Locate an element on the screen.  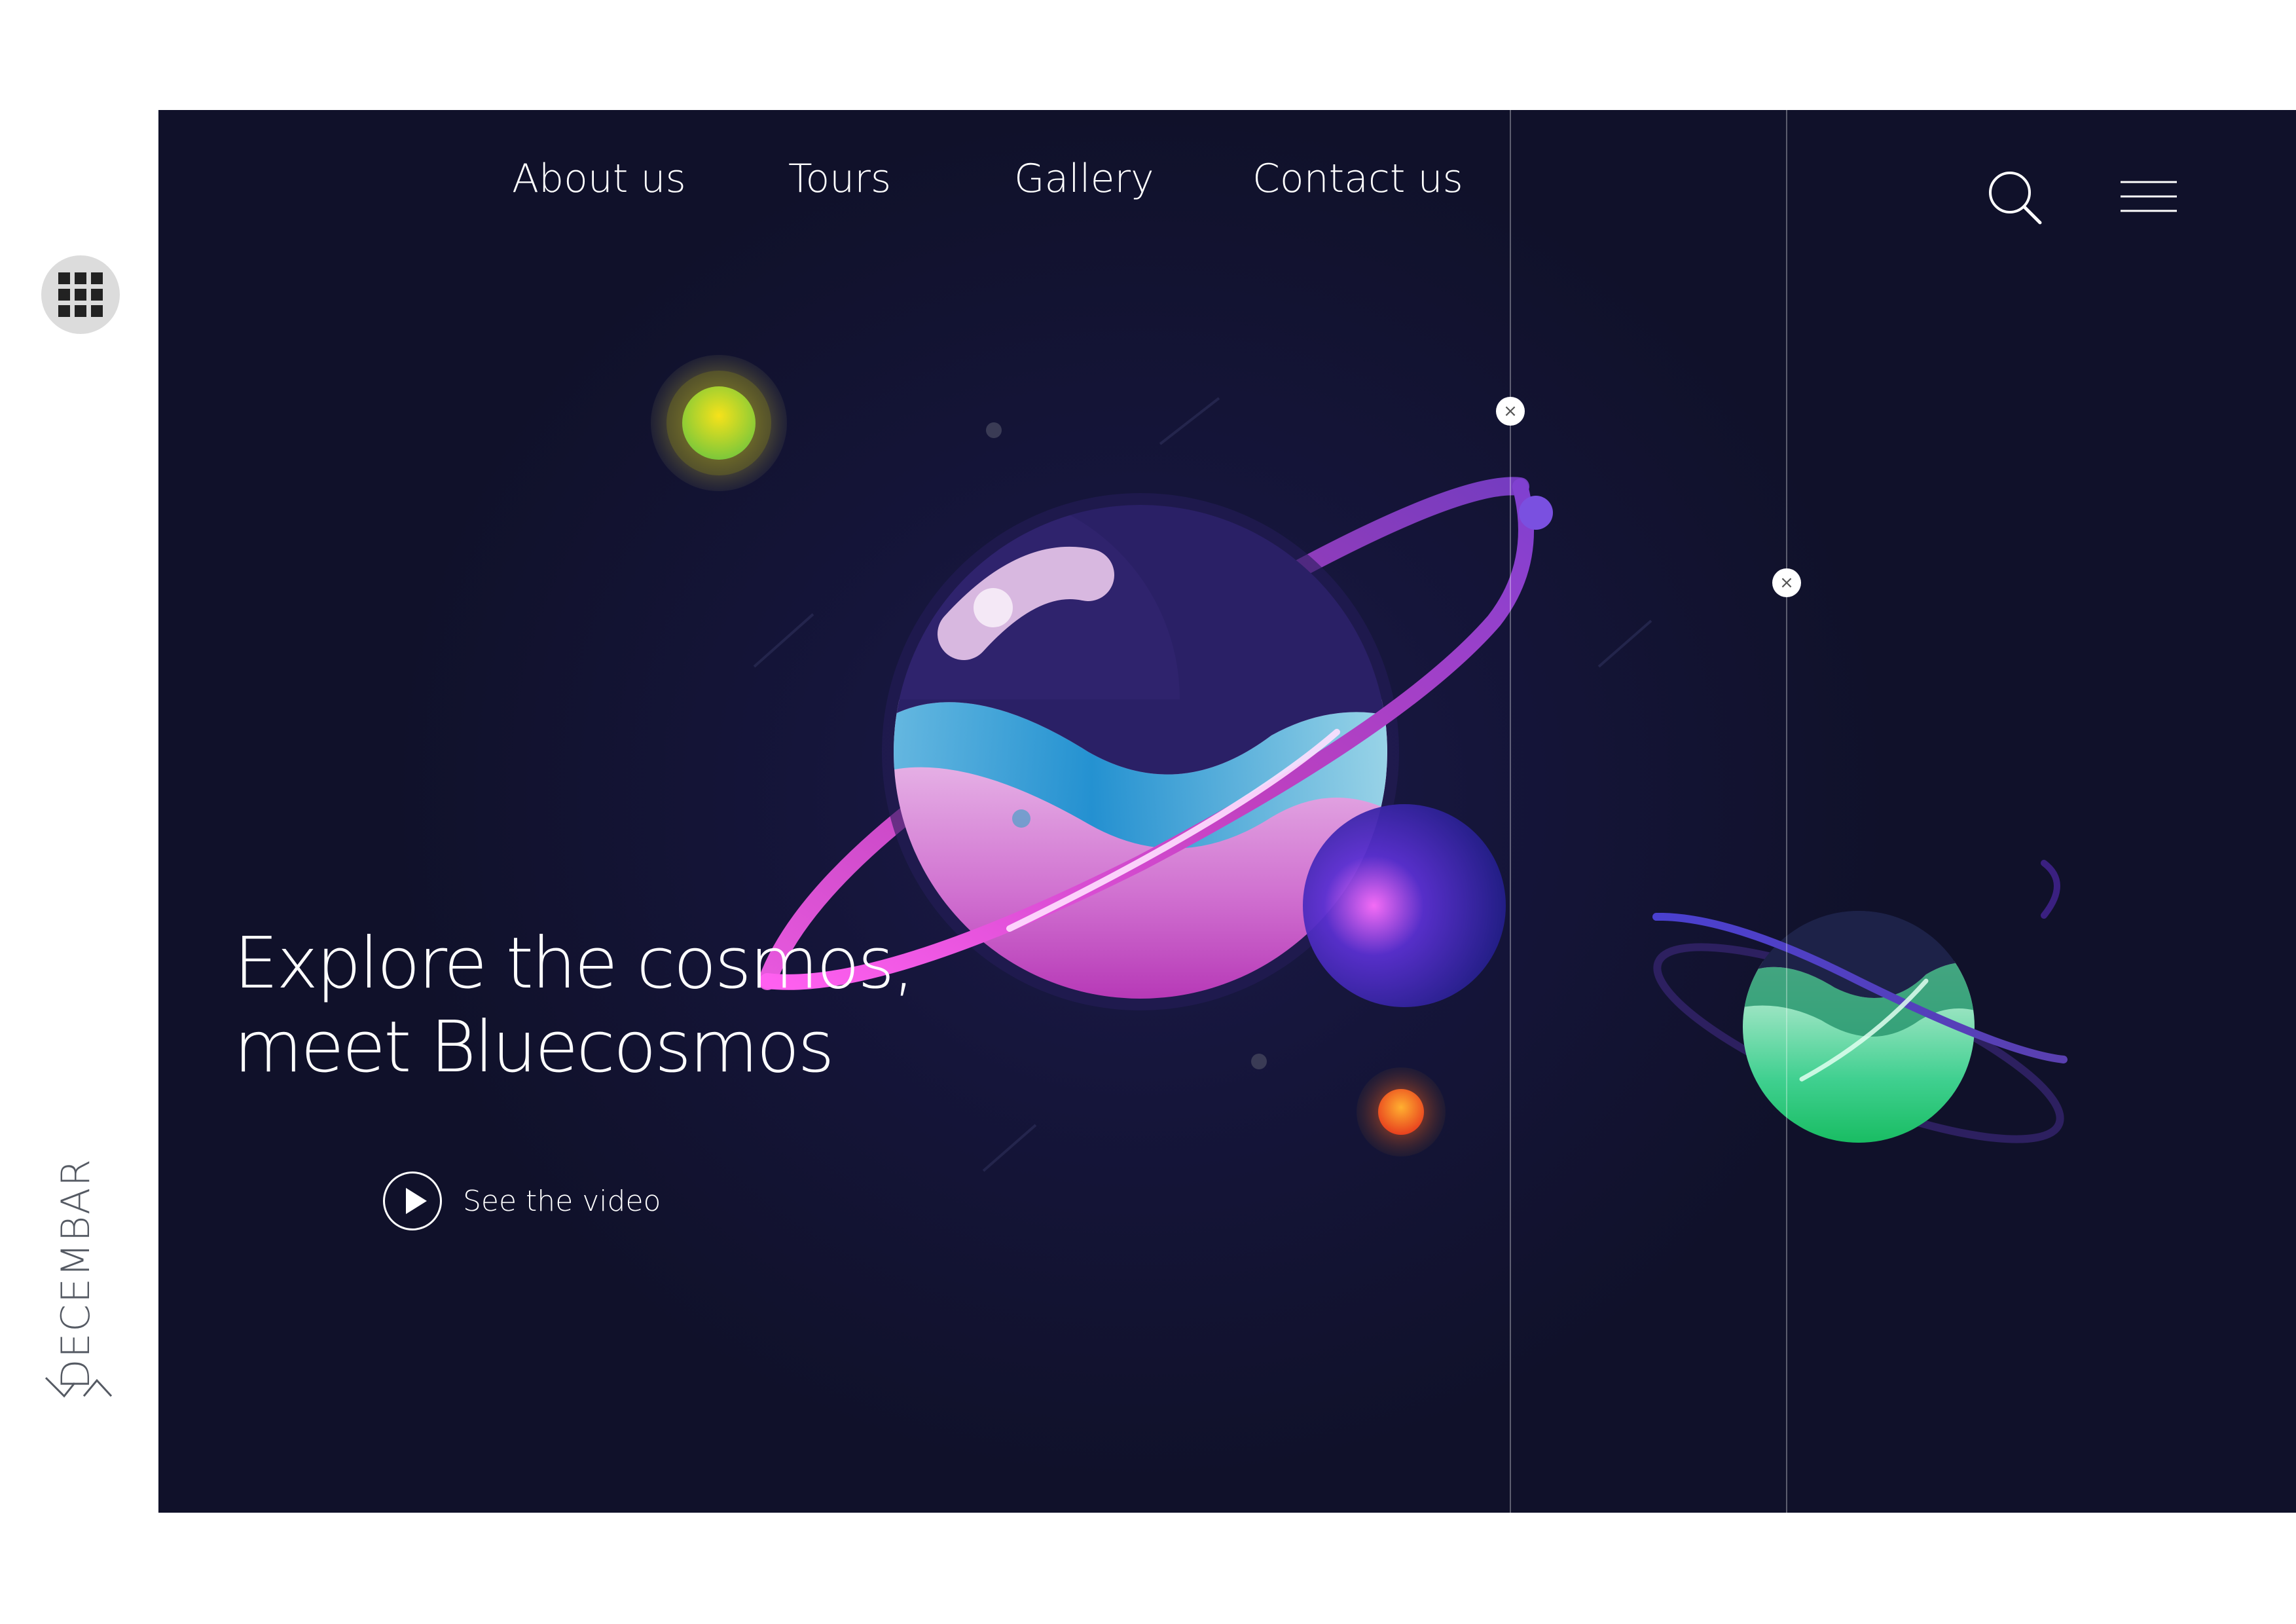
purple-moon is located at coordinates (1404, 905).